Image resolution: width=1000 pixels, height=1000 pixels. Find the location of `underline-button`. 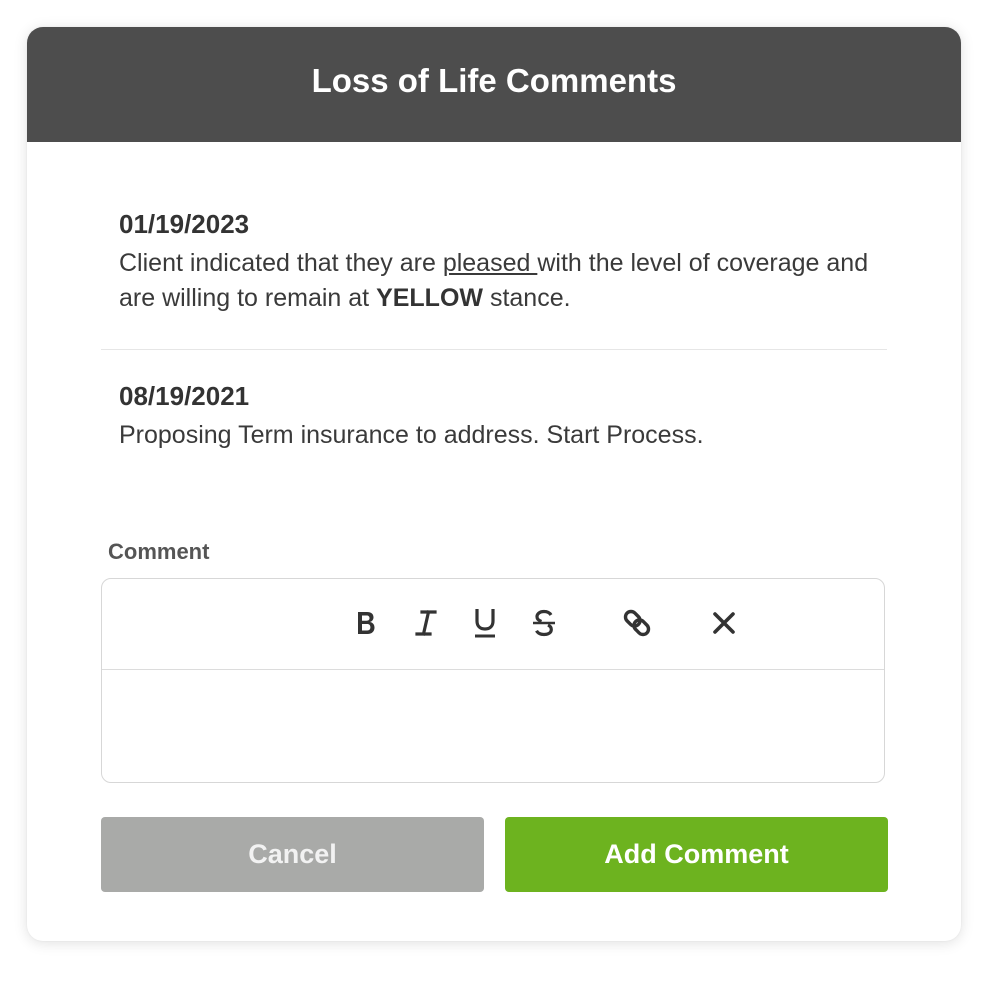

underline-button is located at coordinates (485, 623).